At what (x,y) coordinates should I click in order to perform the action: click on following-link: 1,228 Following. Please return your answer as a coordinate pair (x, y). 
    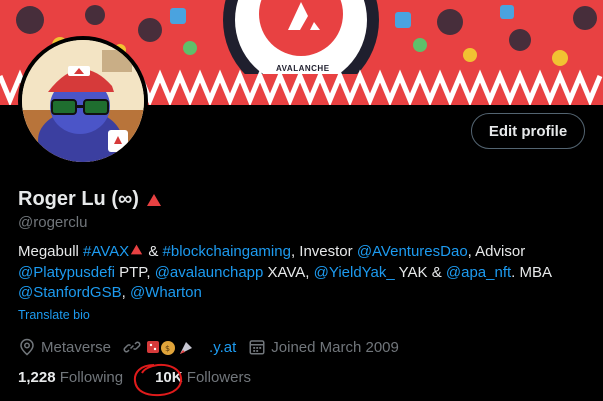
    Looking at the image, I should click on (70, 377).